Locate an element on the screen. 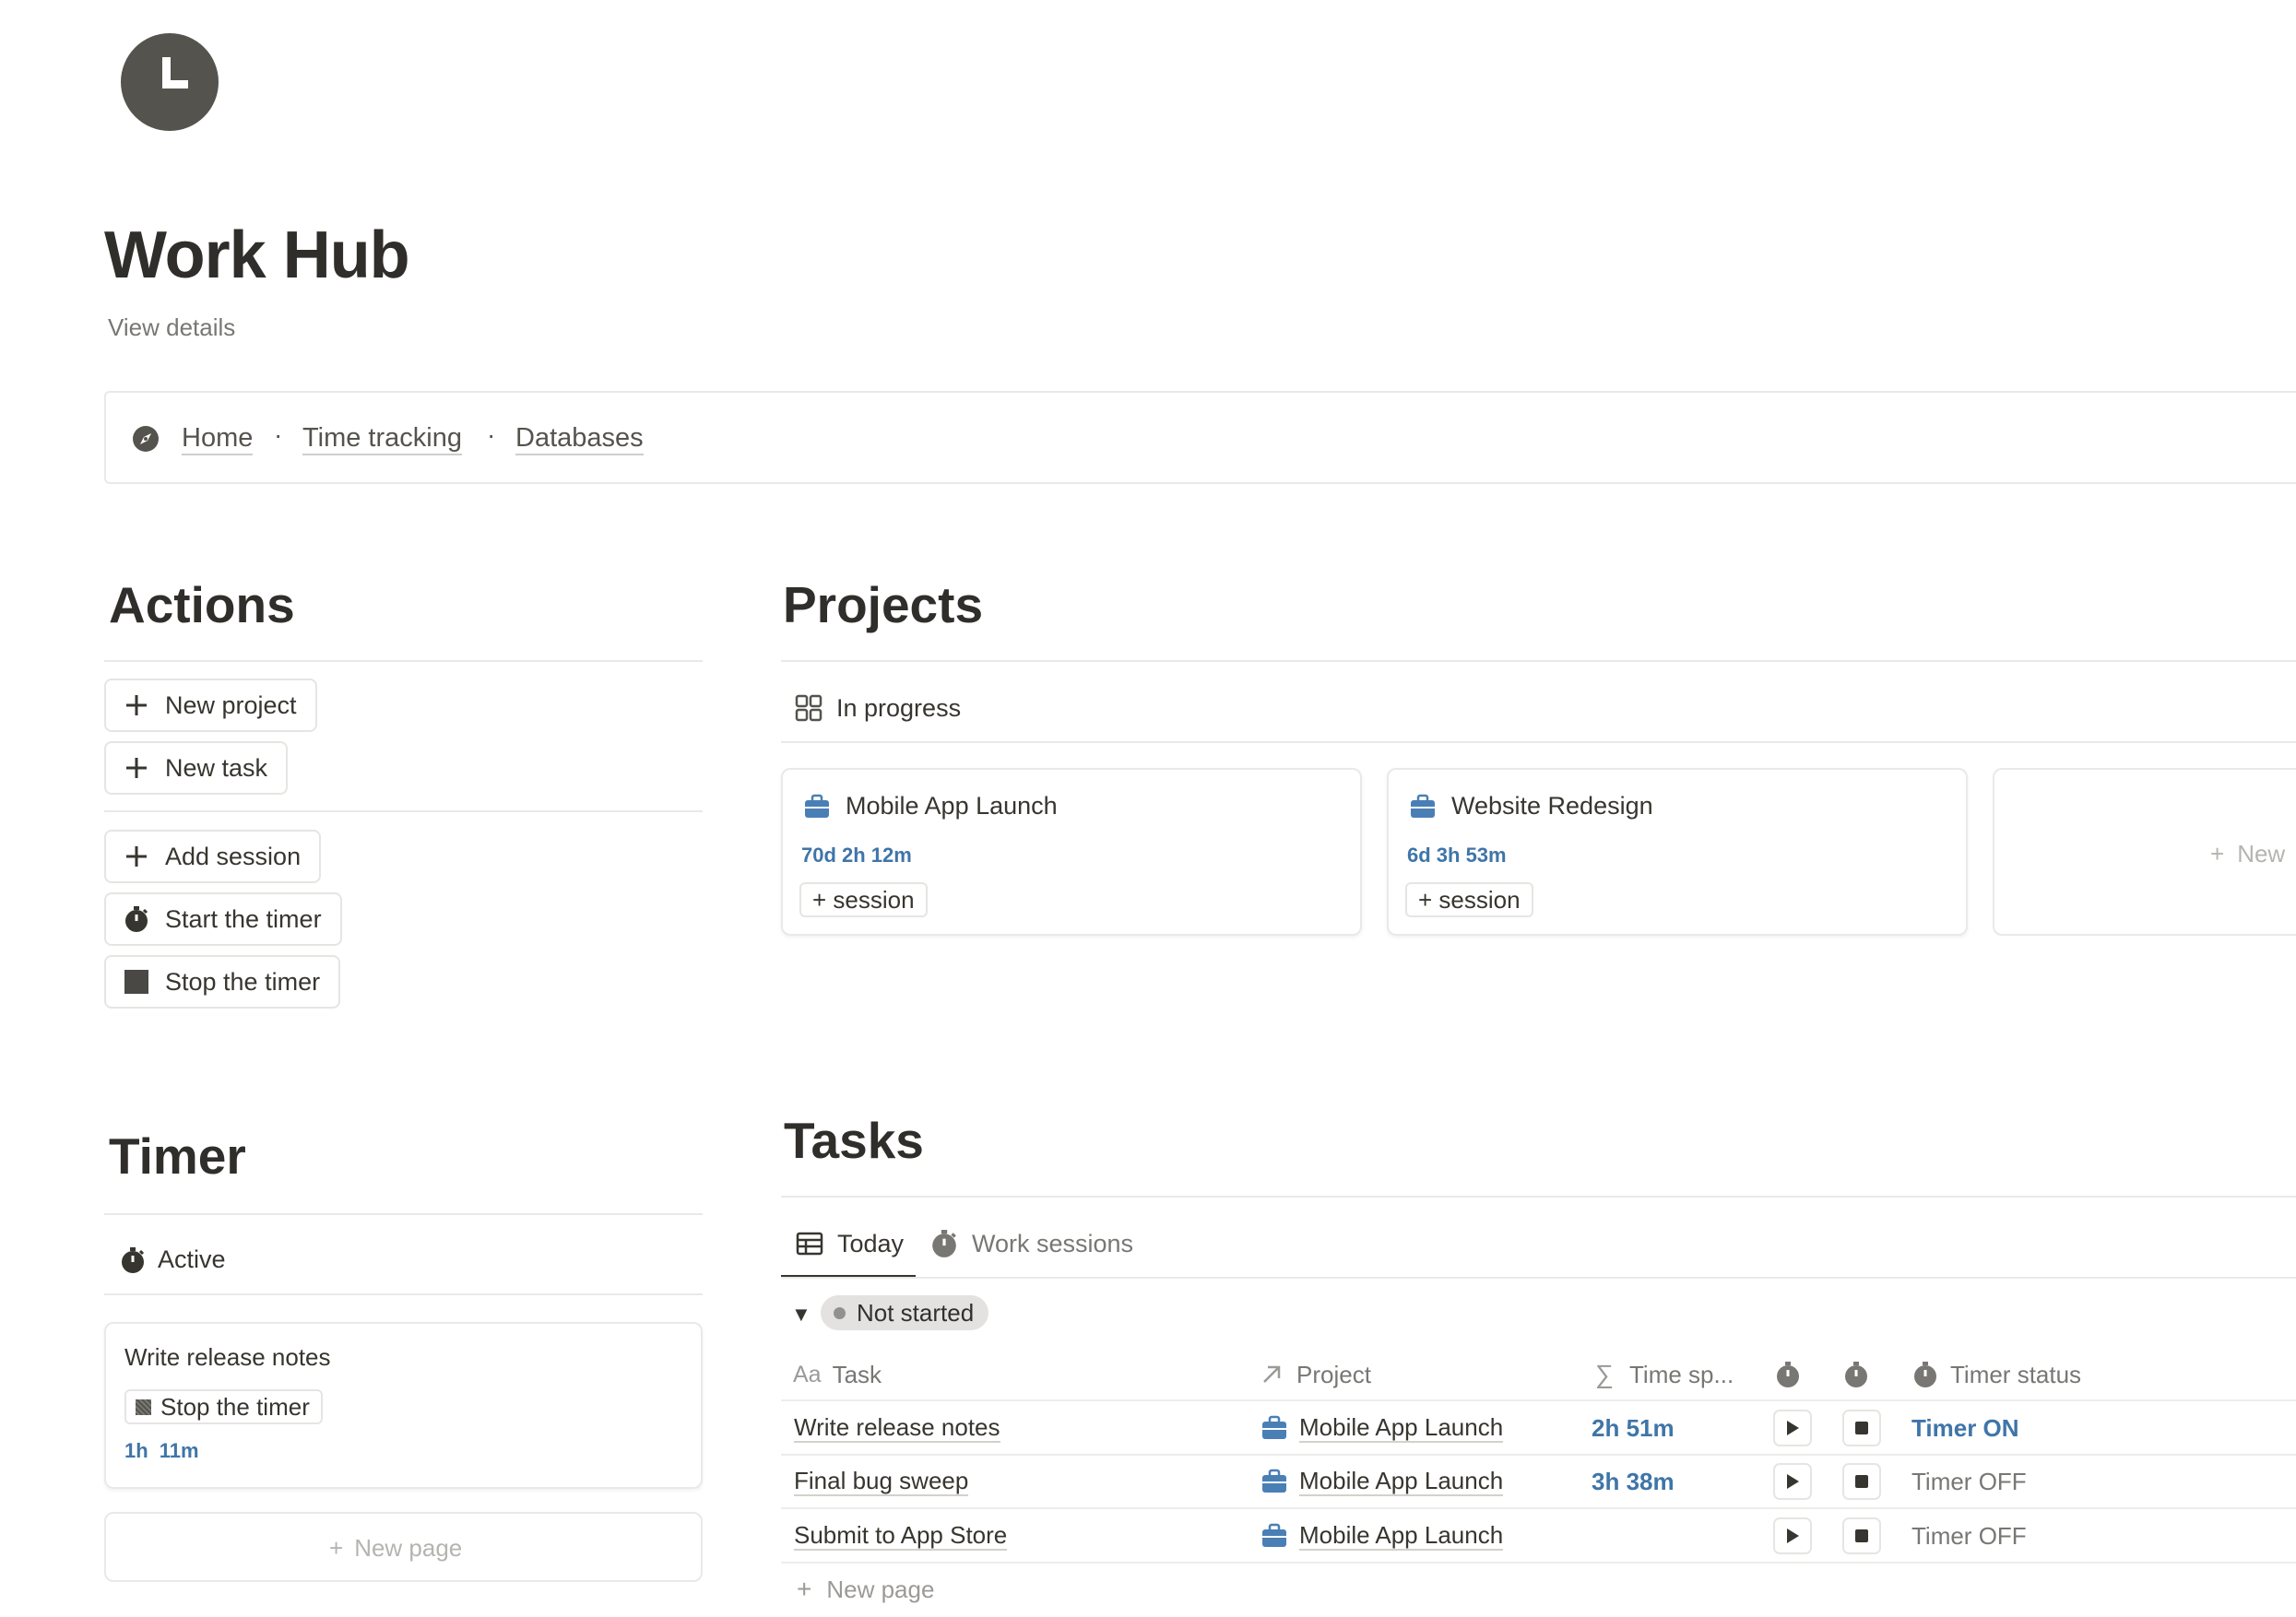 This screenshot has width=2296, height=1617. group-toggle-icon: ▼ is located at coordinates (801, 1315).